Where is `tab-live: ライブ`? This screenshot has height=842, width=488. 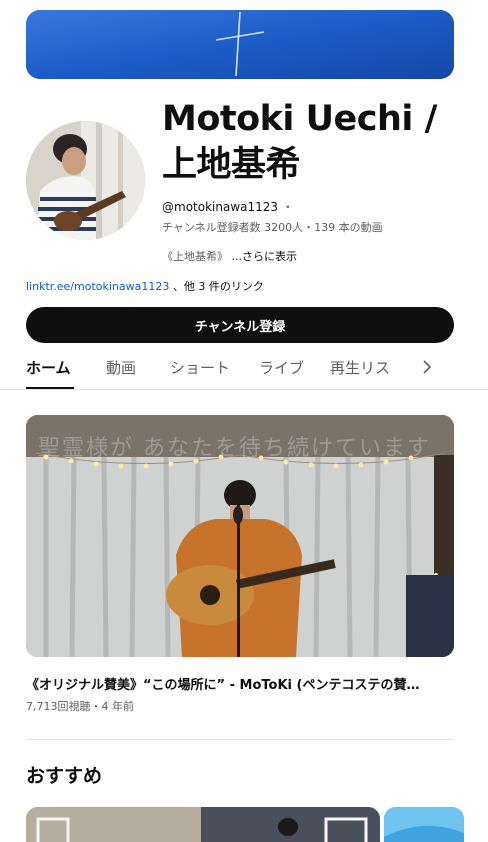 tab-live: ライブ is located at coordinates (281, 367).